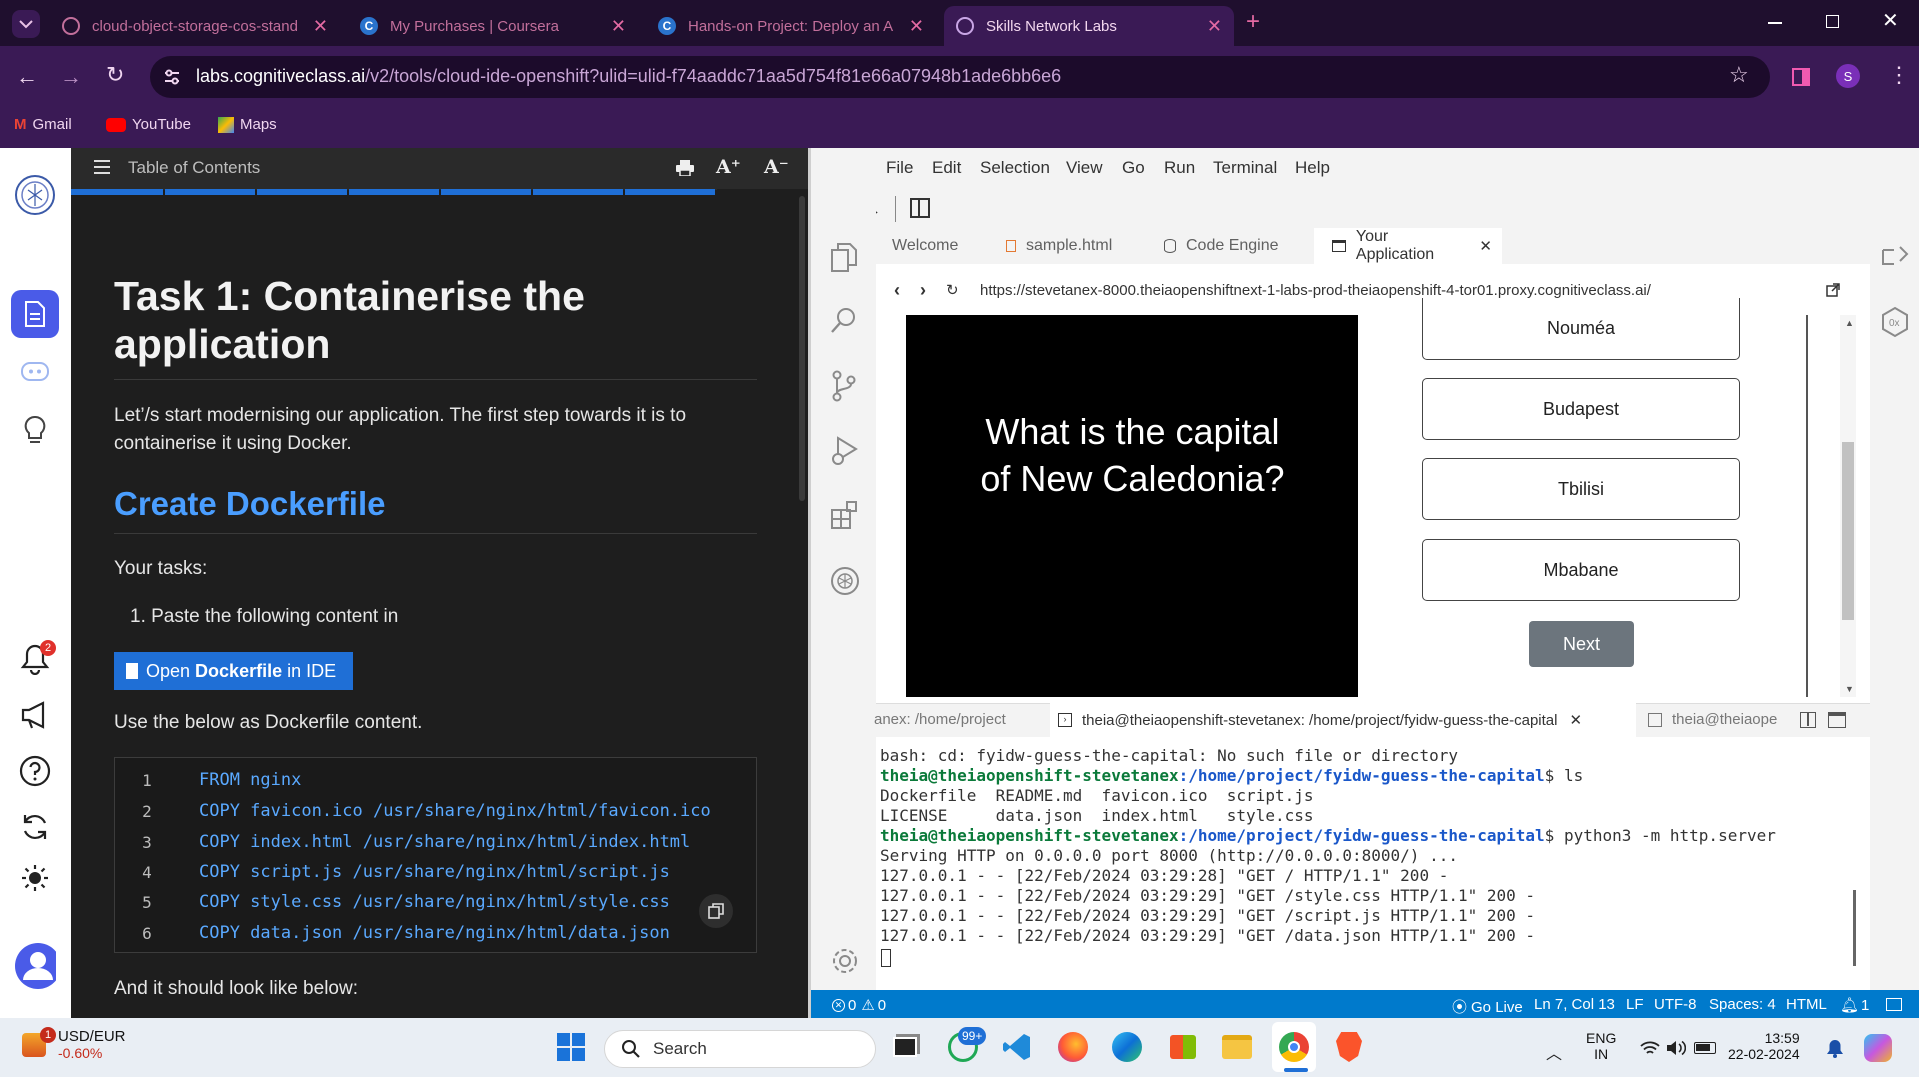 Image resolution: width=1919 pixels, height=1077 pixels. I want to click on notification-center-icon, so click(1835, 1048).